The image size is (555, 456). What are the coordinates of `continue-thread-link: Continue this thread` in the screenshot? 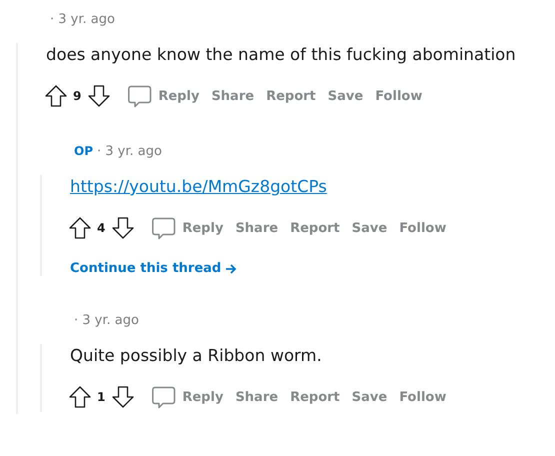 It's located at (154, 268).